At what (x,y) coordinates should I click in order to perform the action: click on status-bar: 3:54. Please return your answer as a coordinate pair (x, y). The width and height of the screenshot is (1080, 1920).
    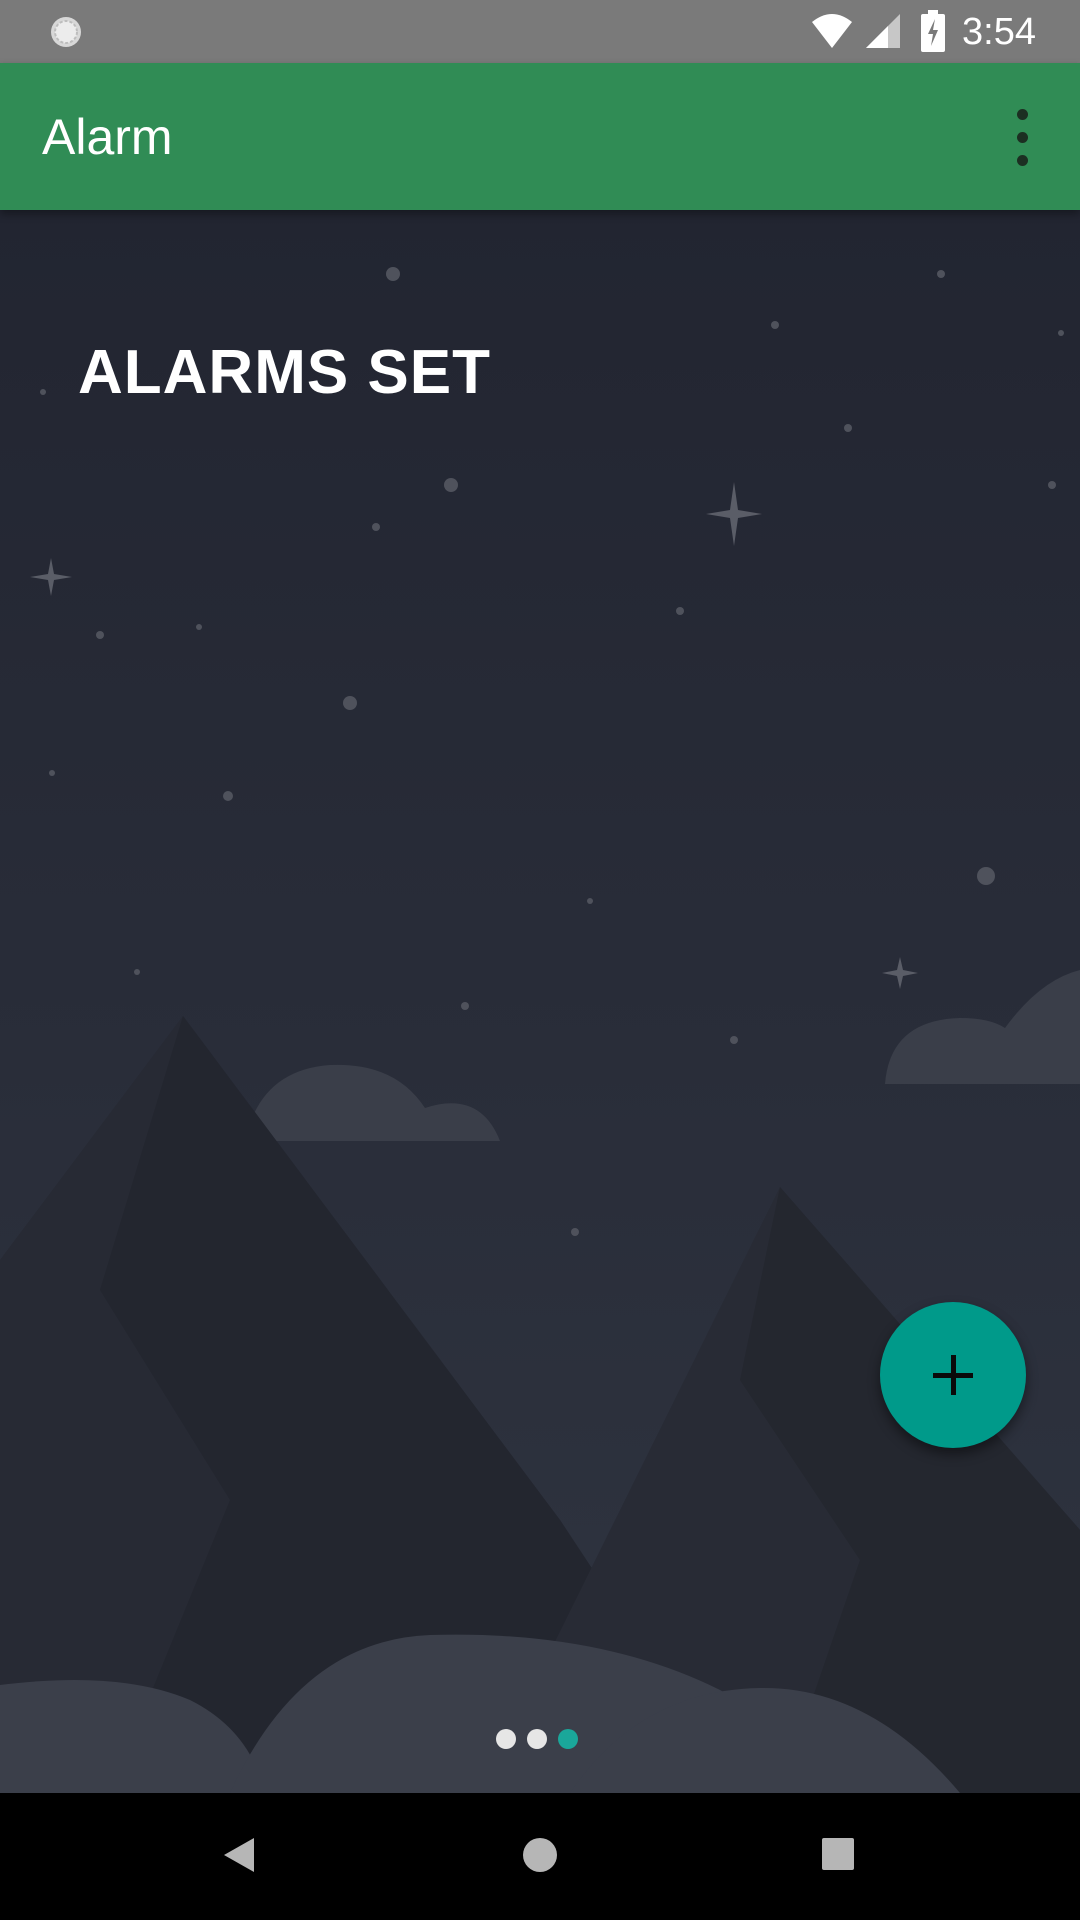
    Looking at the image, I should click on (540, 31).